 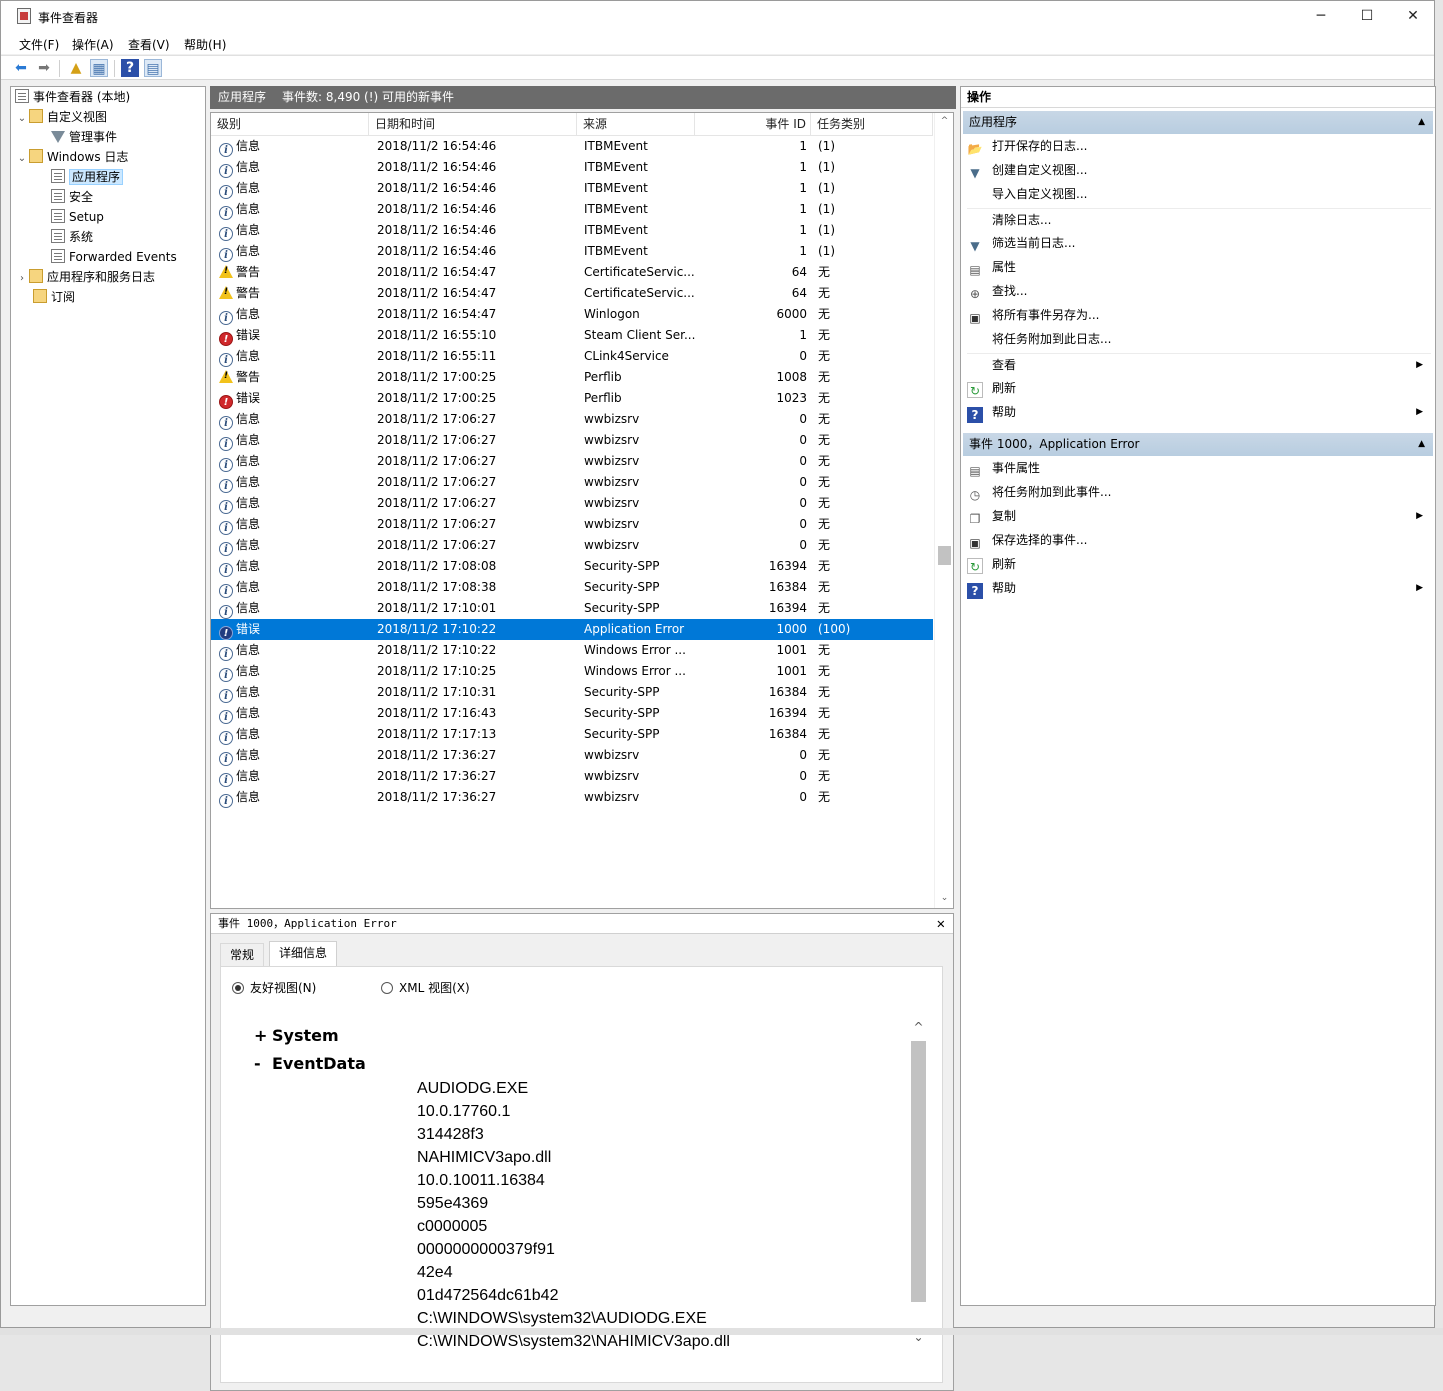 I want to click on minimize-button: ─, so click(x=1321, y=16).